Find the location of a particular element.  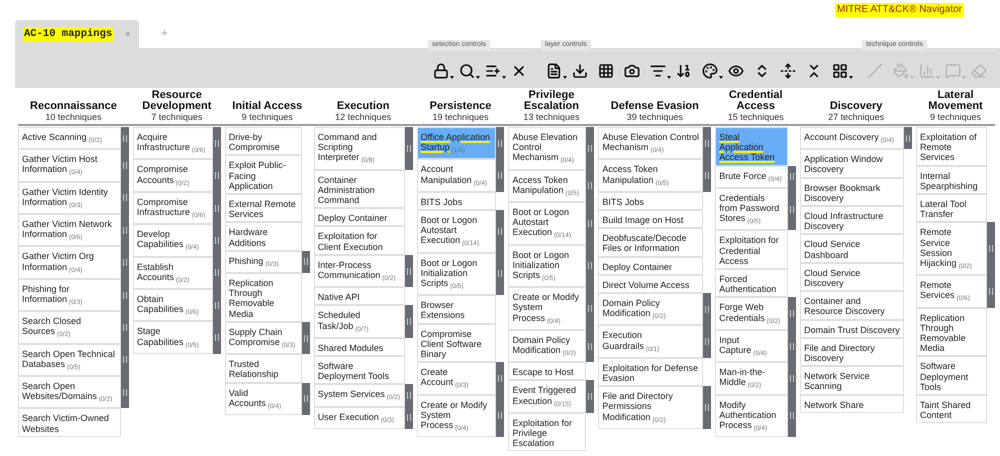

technique-cell: Create Account $_{(0/3)}$ is located at coordinates (456, 378).